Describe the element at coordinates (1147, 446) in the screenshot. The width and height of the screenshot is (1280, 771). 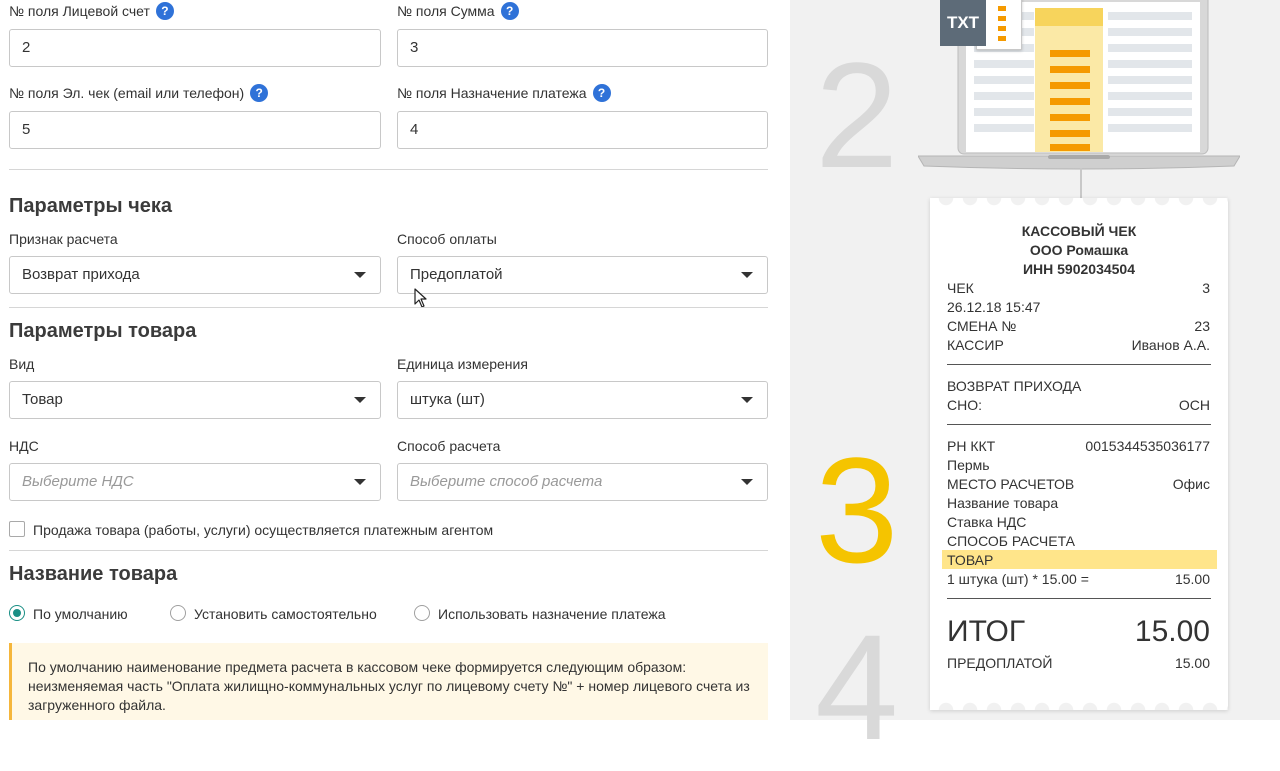
I see `receipt-rn-value: 0015344535036177` at that location.